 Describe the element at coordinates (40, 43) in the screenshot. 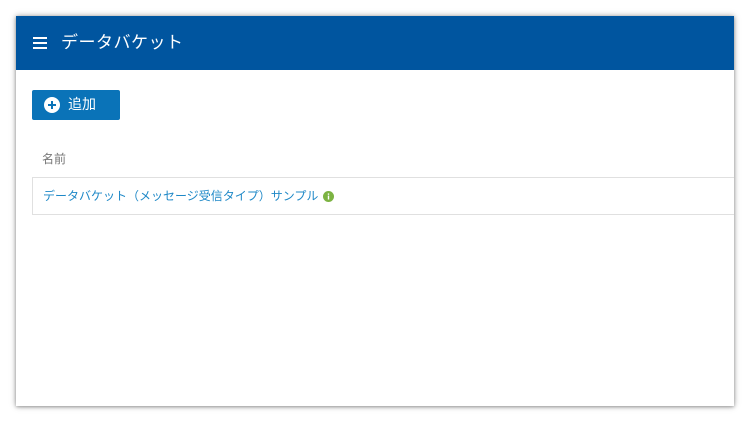

I see `hamburger-menu-icon` at that location.